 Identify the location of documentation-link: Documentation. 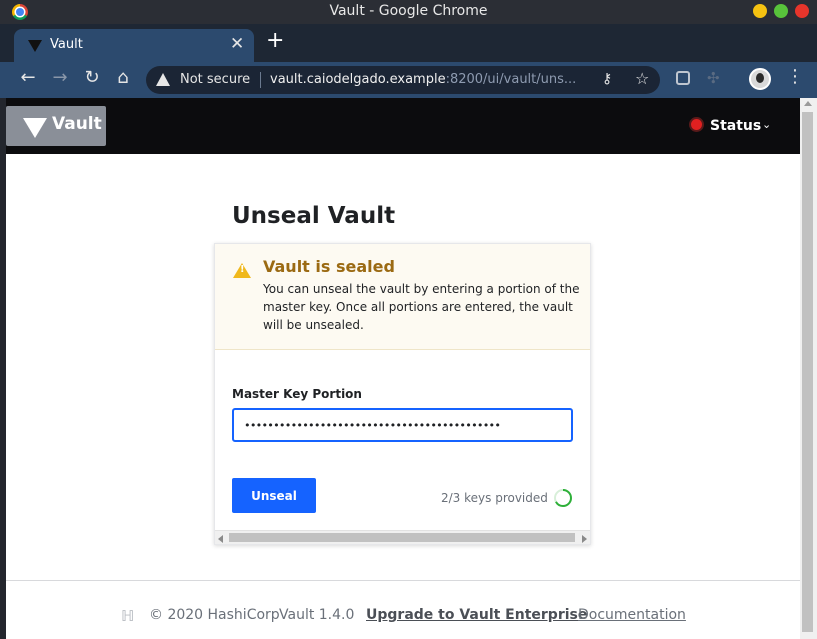
(632, 615).